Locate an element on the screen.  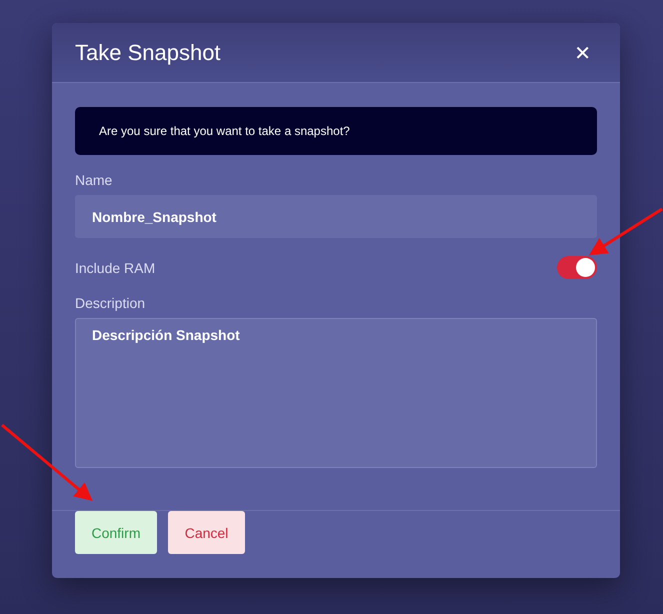
cancel-button: Cancel is located at coordinates (206, 532).